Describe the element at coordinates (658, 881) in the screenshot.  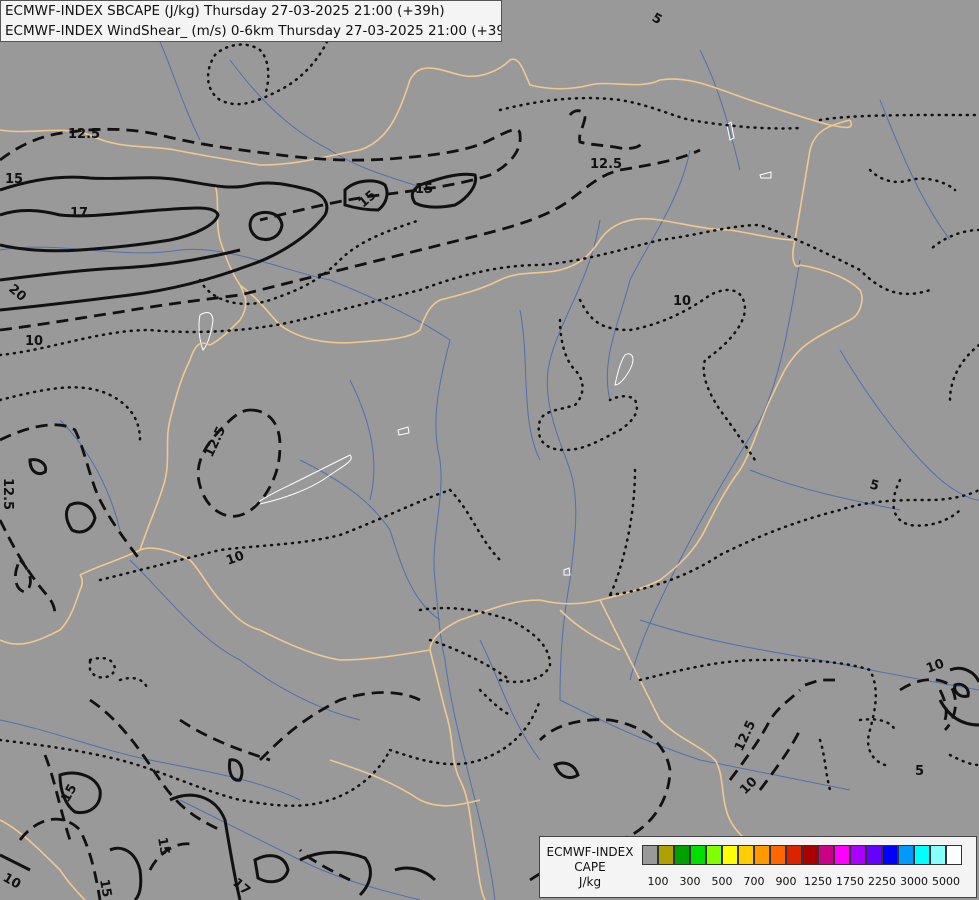
I see `legend-tick-label: 100` at that location.